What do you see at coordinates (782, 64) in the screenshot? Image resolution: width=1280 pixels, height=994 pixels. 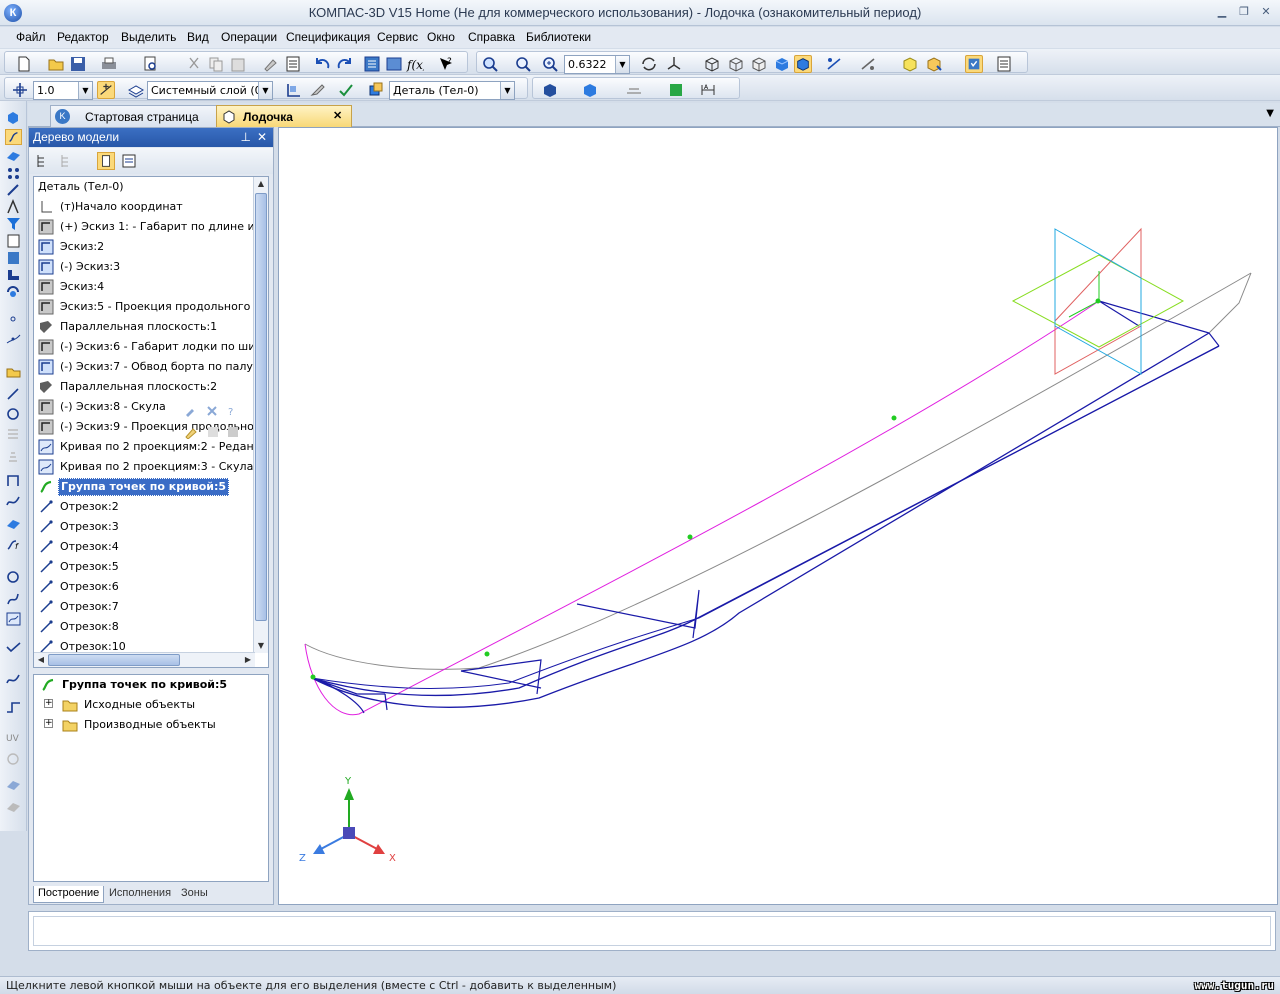 I see `shaded-icon` at bounding box center [782, 64].